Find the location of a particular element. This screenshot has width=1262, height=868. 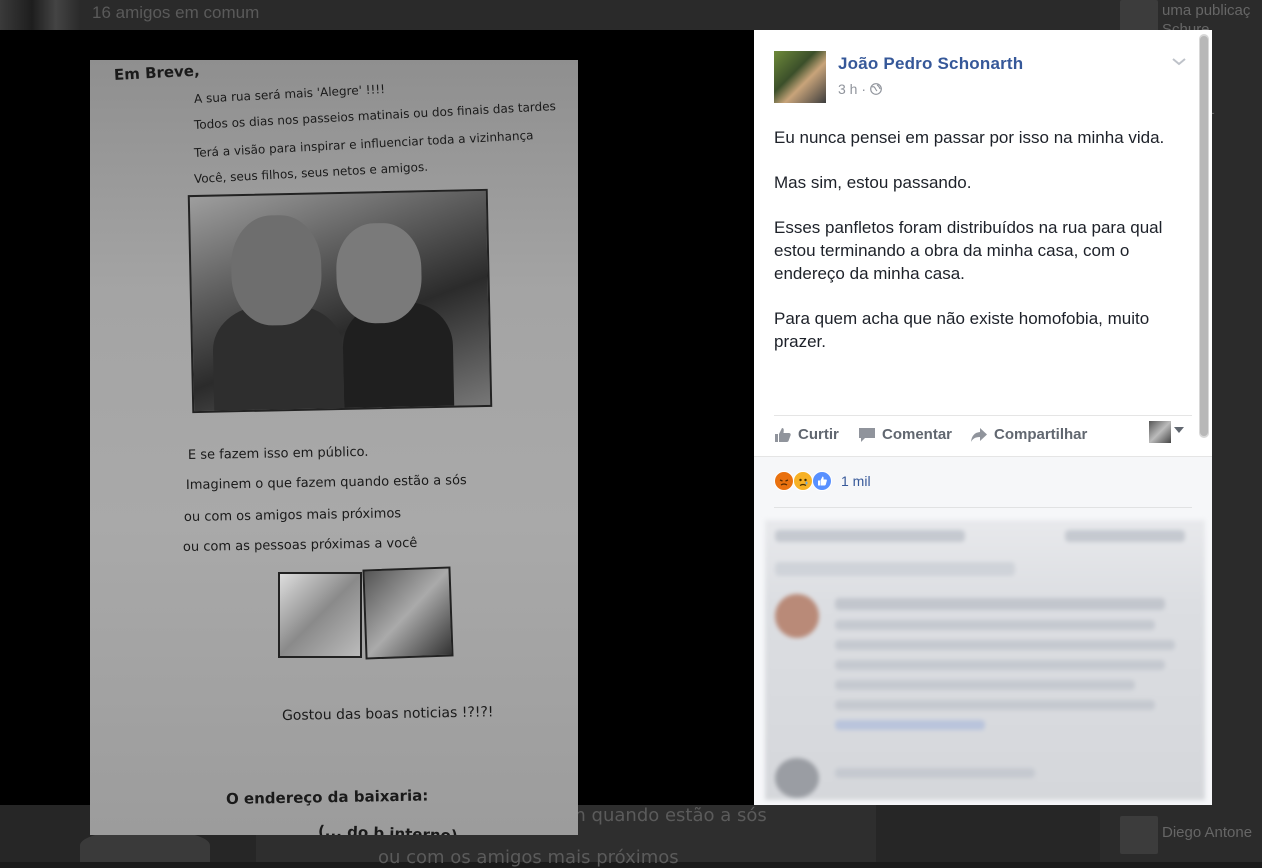

author-name: João Pedro Schonarth is located at coordinates (930, 64).